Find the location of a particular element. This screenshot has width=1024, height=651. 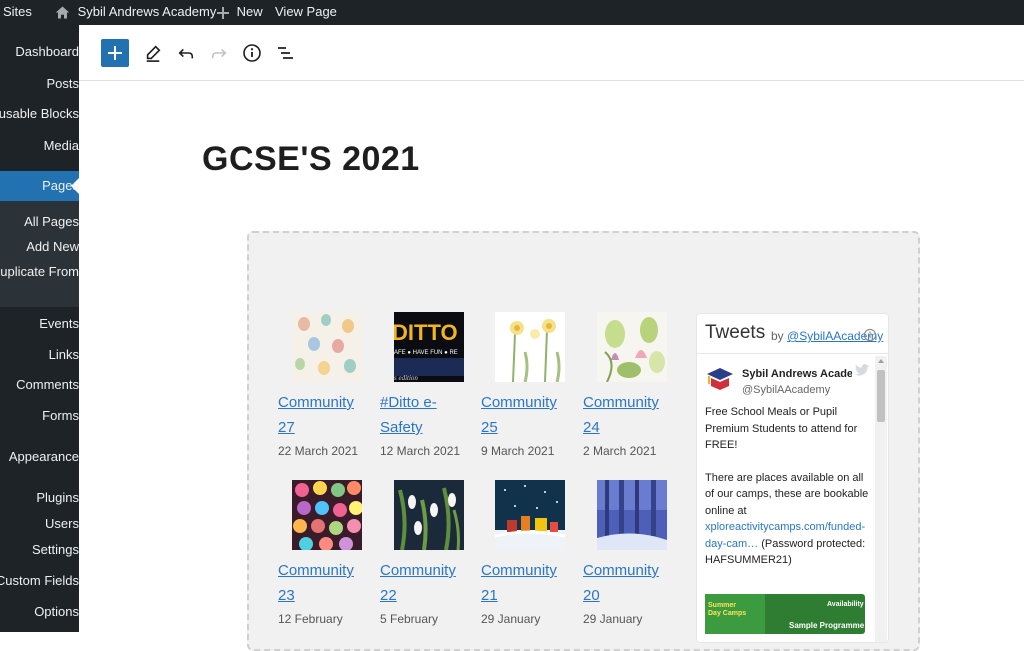

pencil-icon is located at coordinates (153, 53).